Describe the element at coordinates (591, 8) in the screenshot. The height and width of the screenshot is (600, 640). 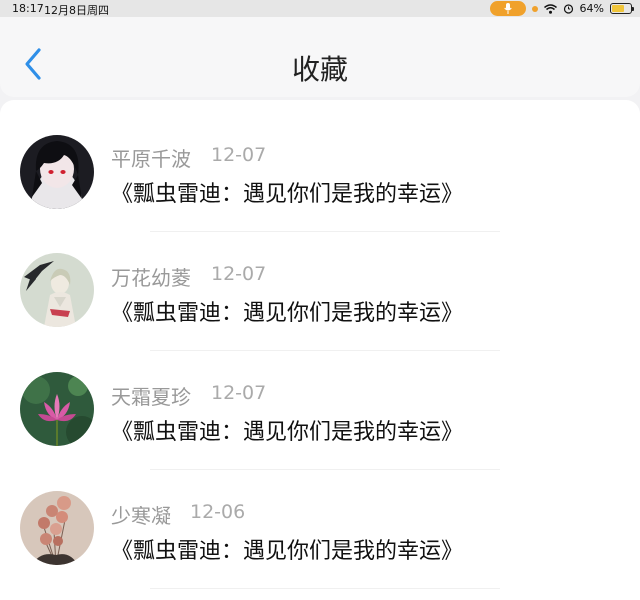
I see `battery-percent: 64%` at that location.